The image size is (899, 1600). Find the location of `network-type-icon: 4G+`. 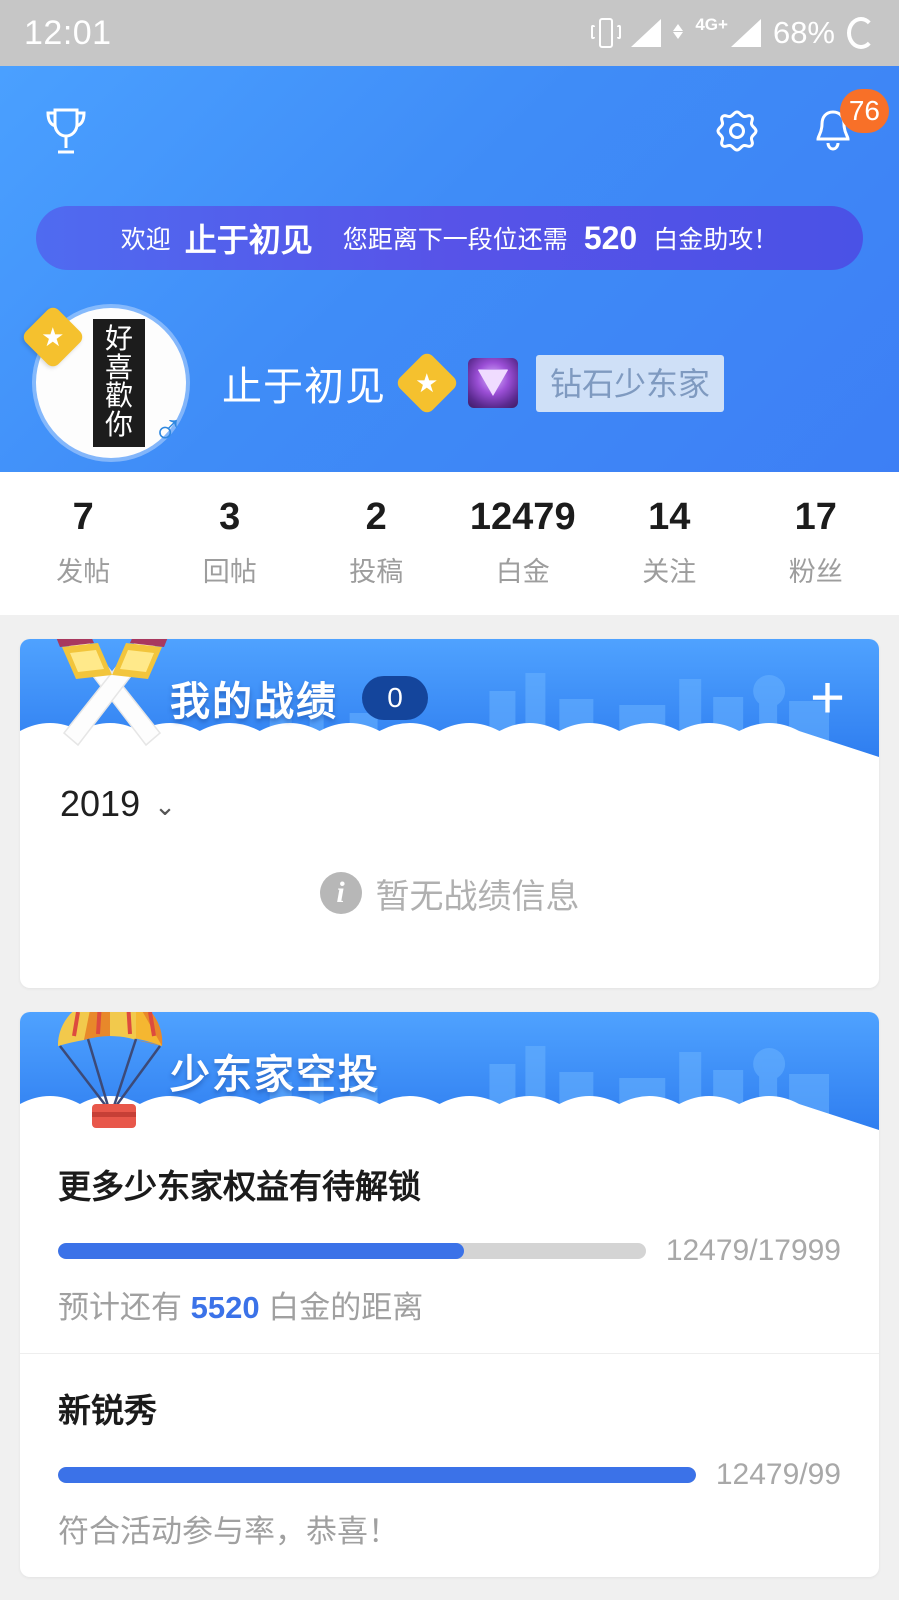

network-type-icon: 4G+ is located at coordinates (728, 31).